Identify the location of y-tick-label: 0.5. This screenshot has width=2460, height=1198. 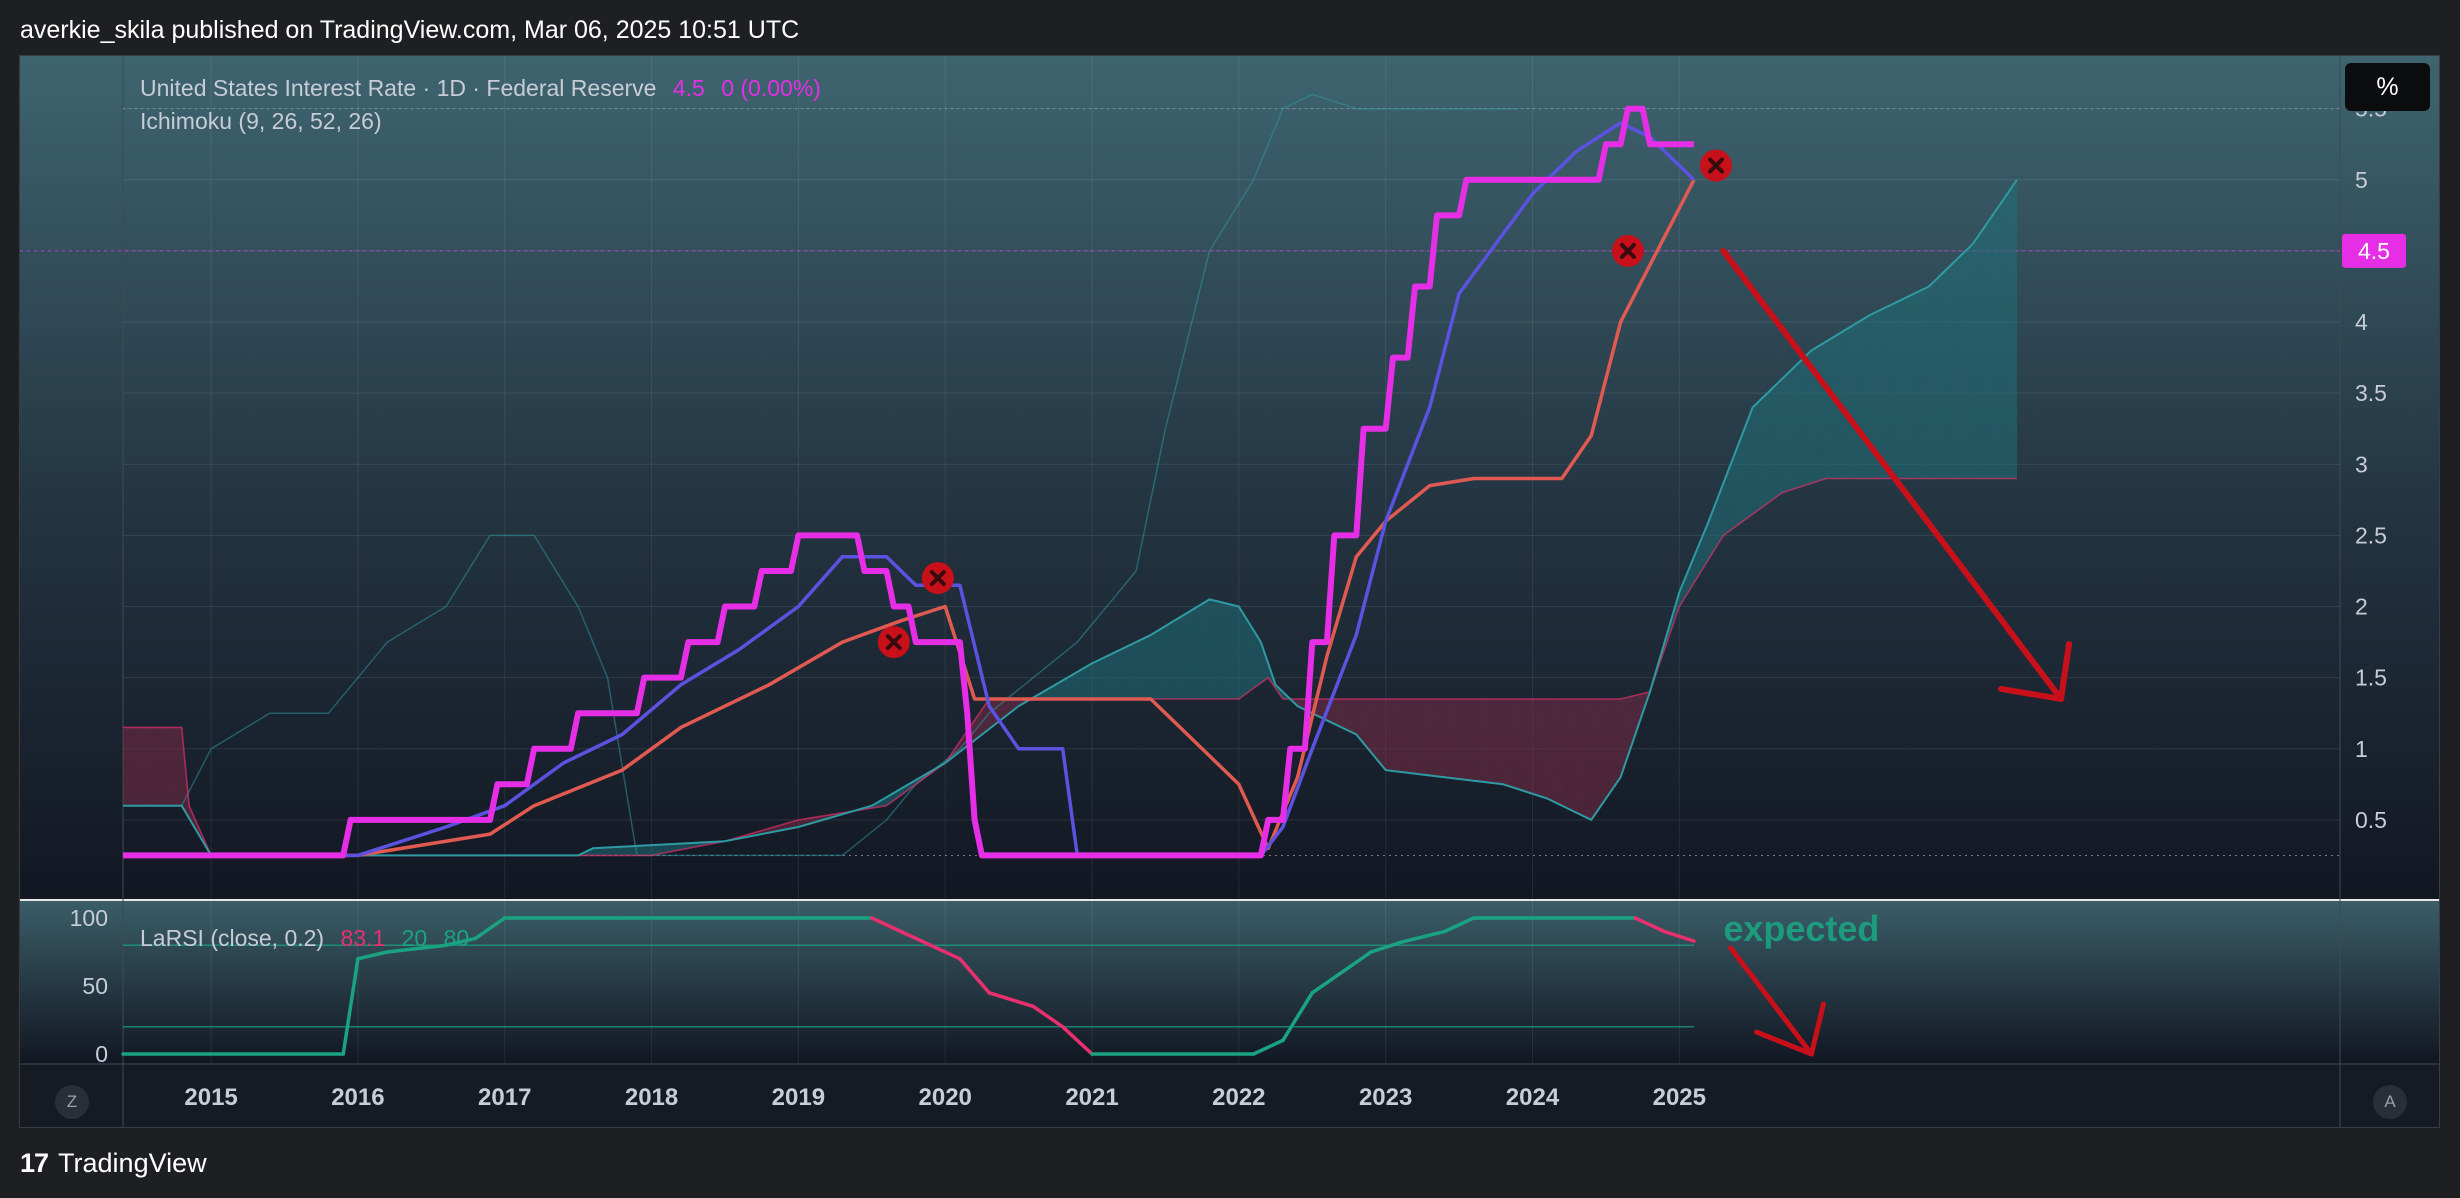
(2371, 820).